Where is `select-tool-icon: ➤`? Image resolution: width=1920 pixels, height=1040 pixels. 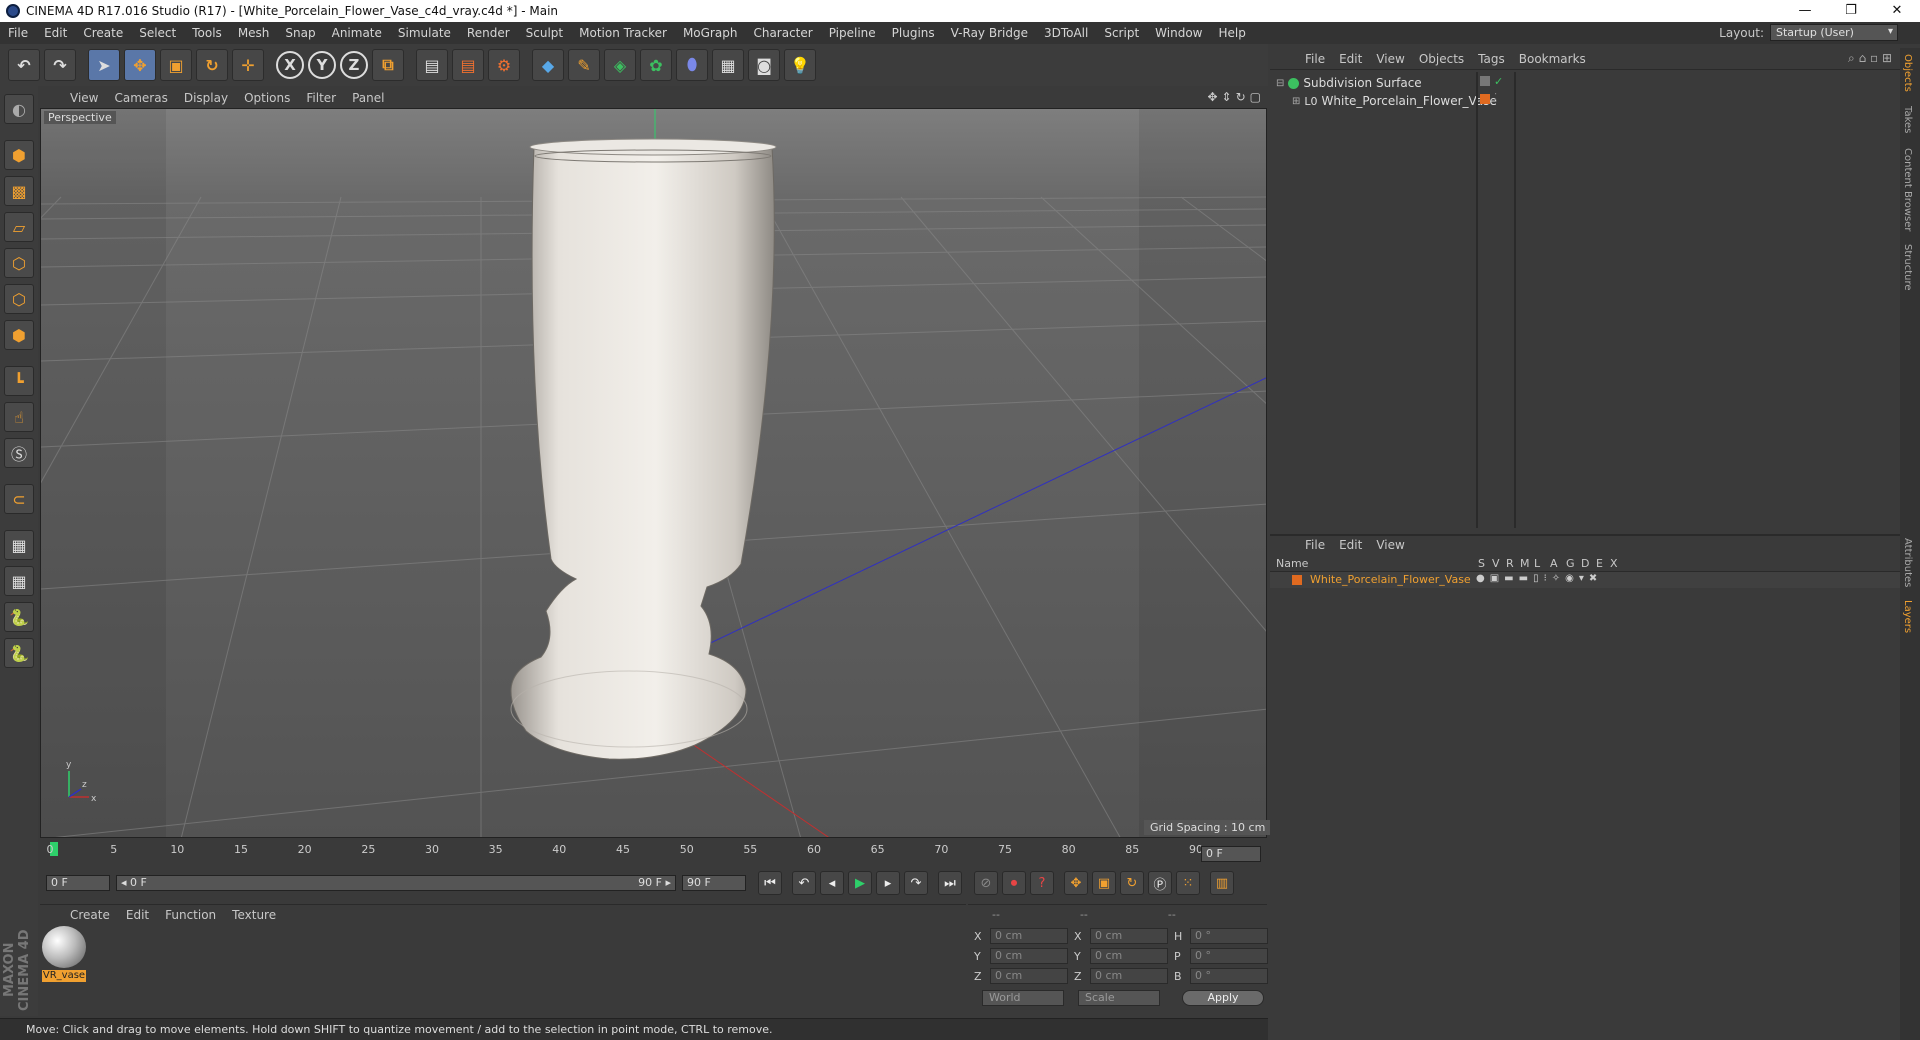
select-tool-icon: ➤ is located at coordinates (104, 65).